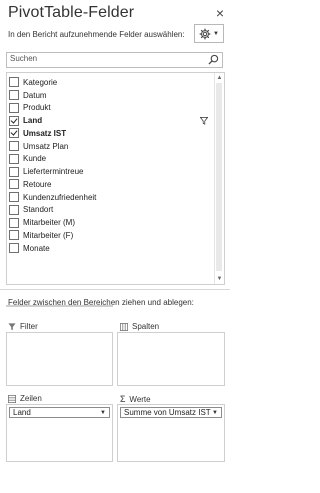 The width and height of the screenshot is (320, 493). What do you see at coordinates (111, 159) in the screenshot?
I see `field-item: Kunde` at bounding box center [111, 159].